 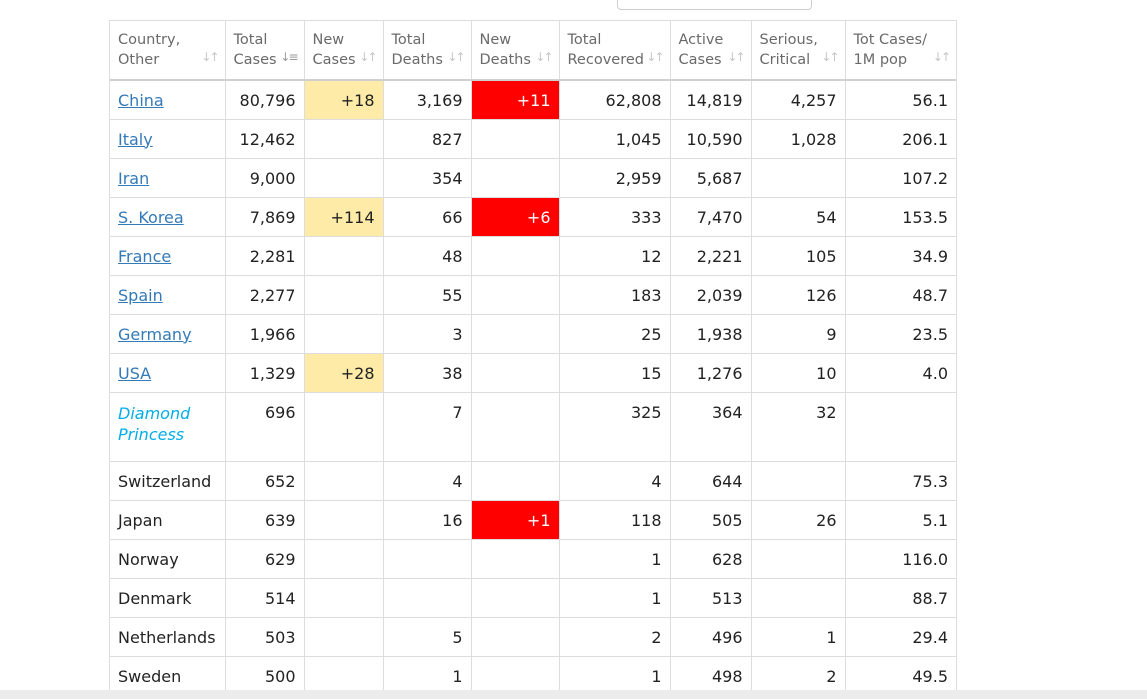 What do you see at coordinates (289, 57) in the screenshot?
I see `sort-descending-icon: ↓≡` at bounding box center [289, 57].